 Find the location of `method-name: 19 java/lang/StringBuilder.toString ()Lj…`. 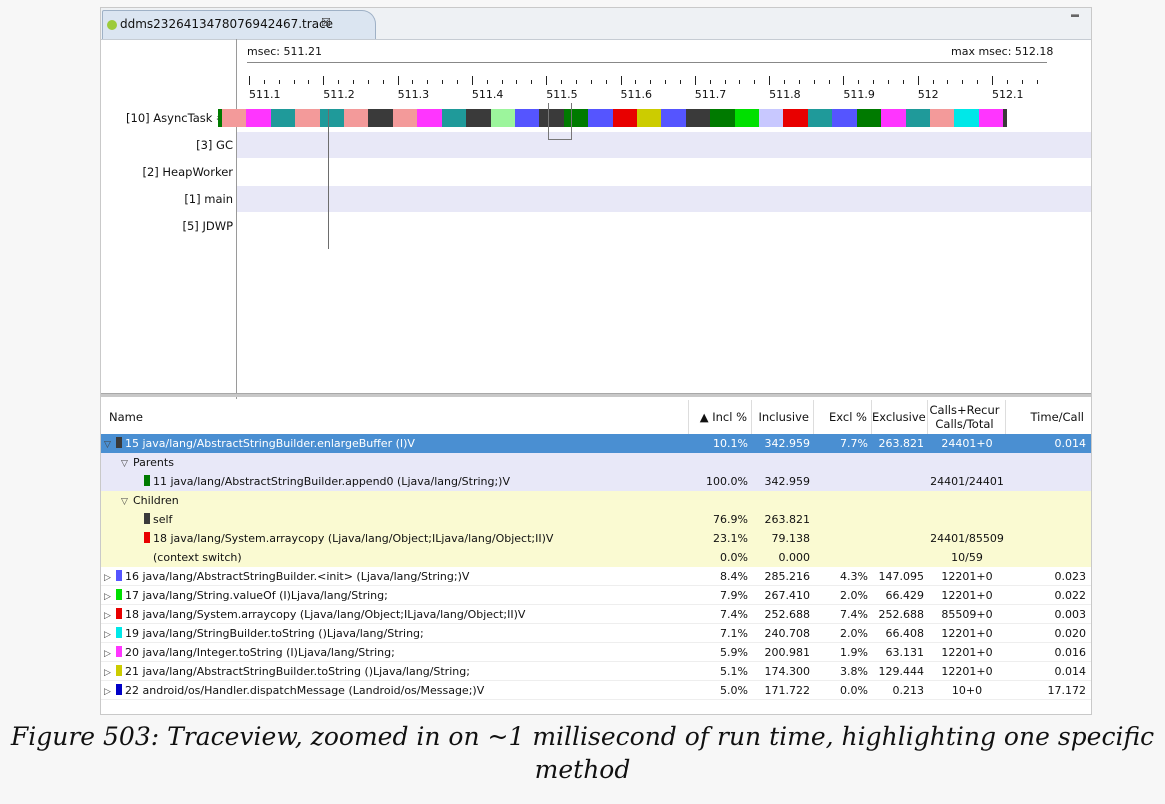

method-name: 19 java/lang/StringBuilder.toString ()Lj… is located at coordinates (274, 633).